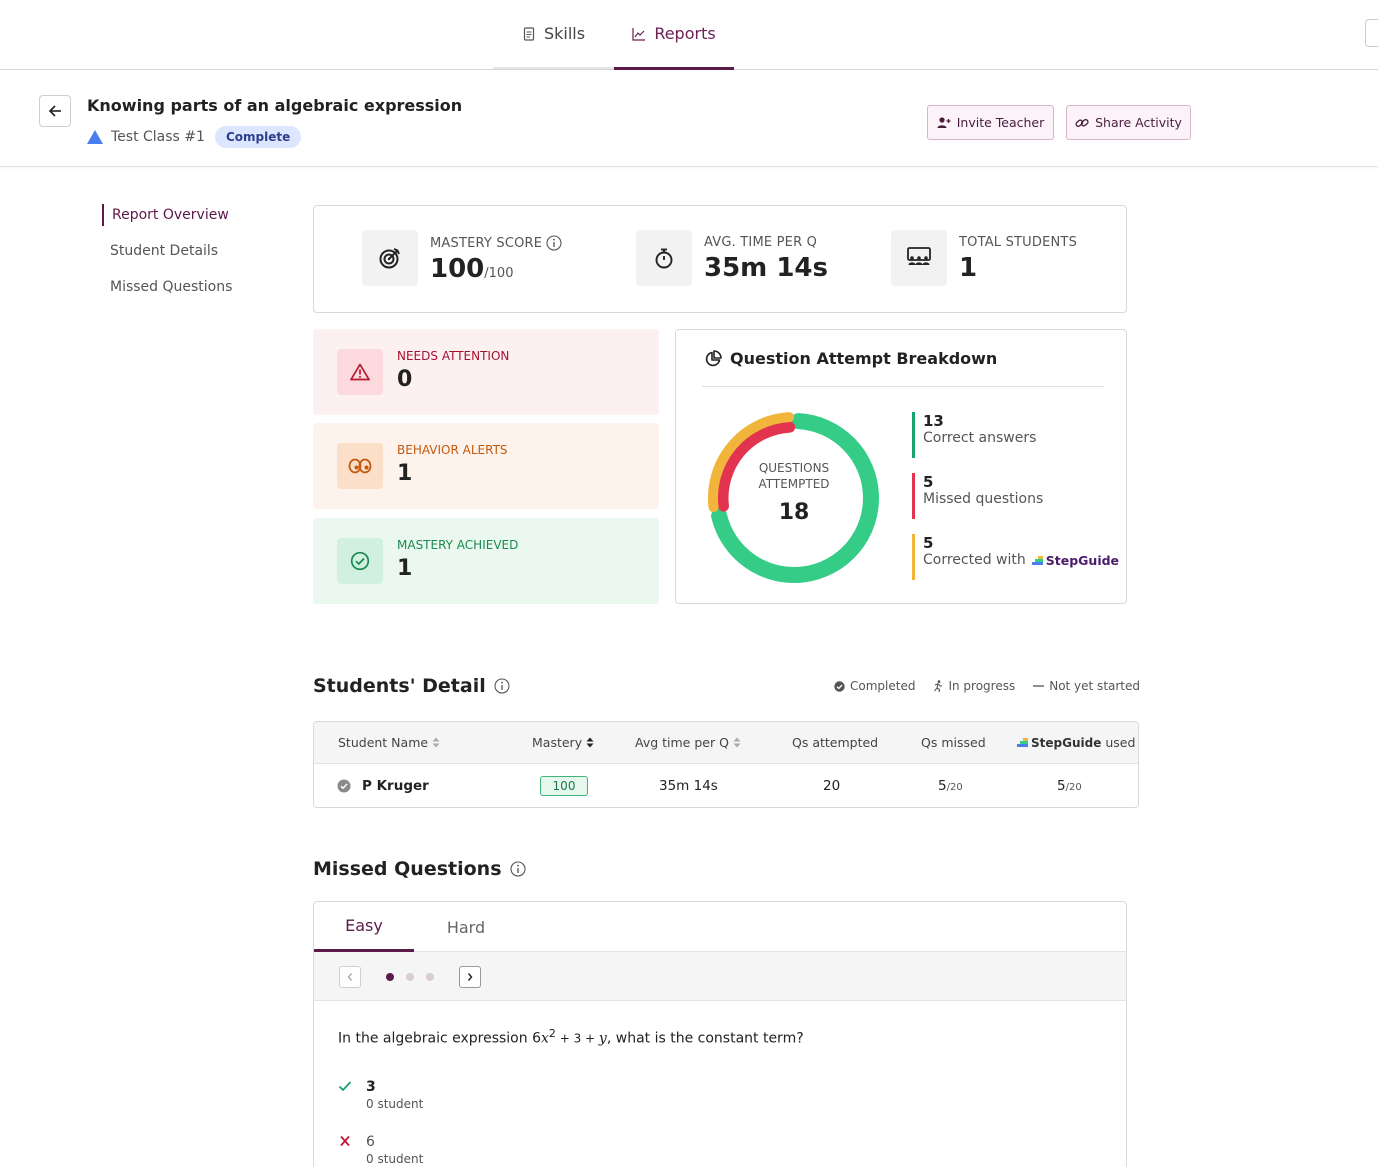 The height and width of the screenshot is (1167, 1378). What do you see at coordinates (383, 742) in the screenshot?
I see `column-student-name-label: Student Name` at bounding box center [383, 742].